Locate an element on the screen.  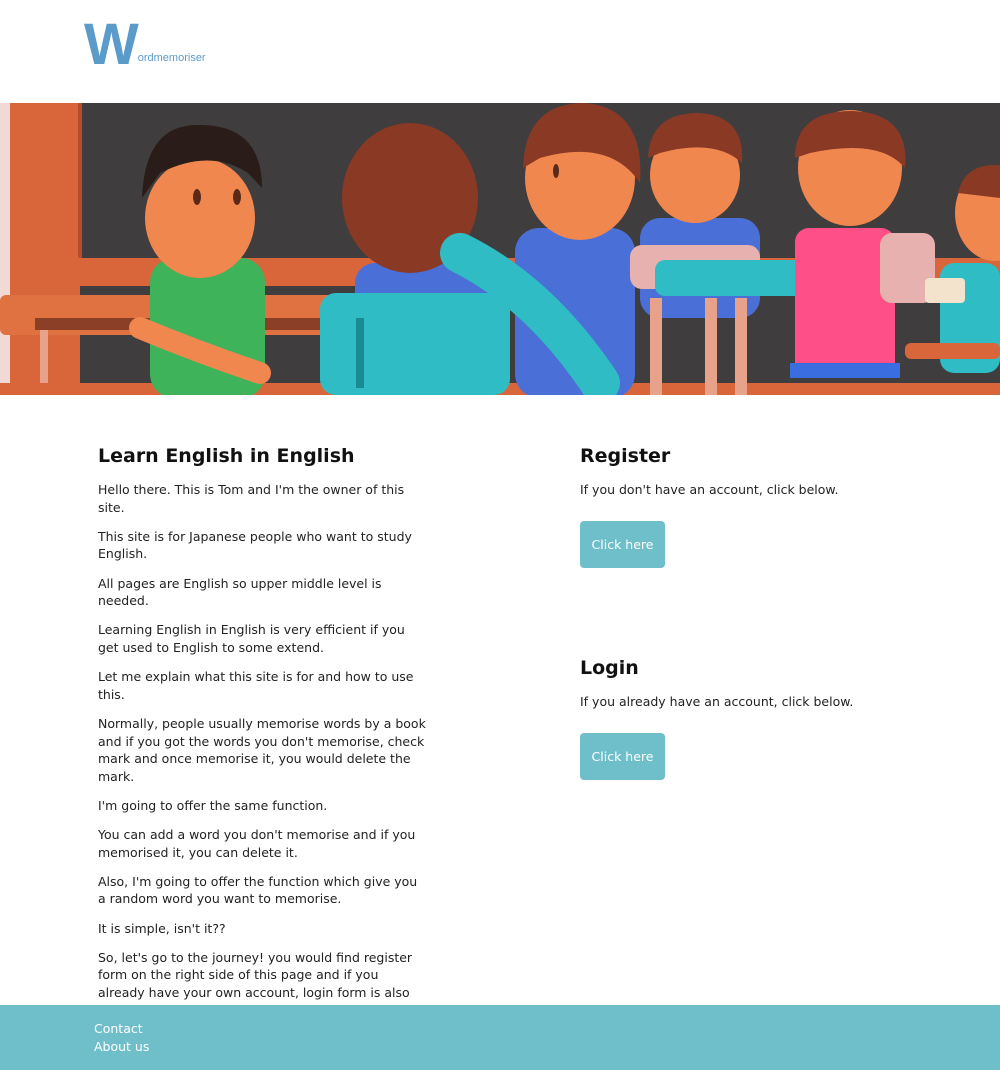
intro-paragraph: I'm going to offer the same function. is located at coordinates (213, 805).